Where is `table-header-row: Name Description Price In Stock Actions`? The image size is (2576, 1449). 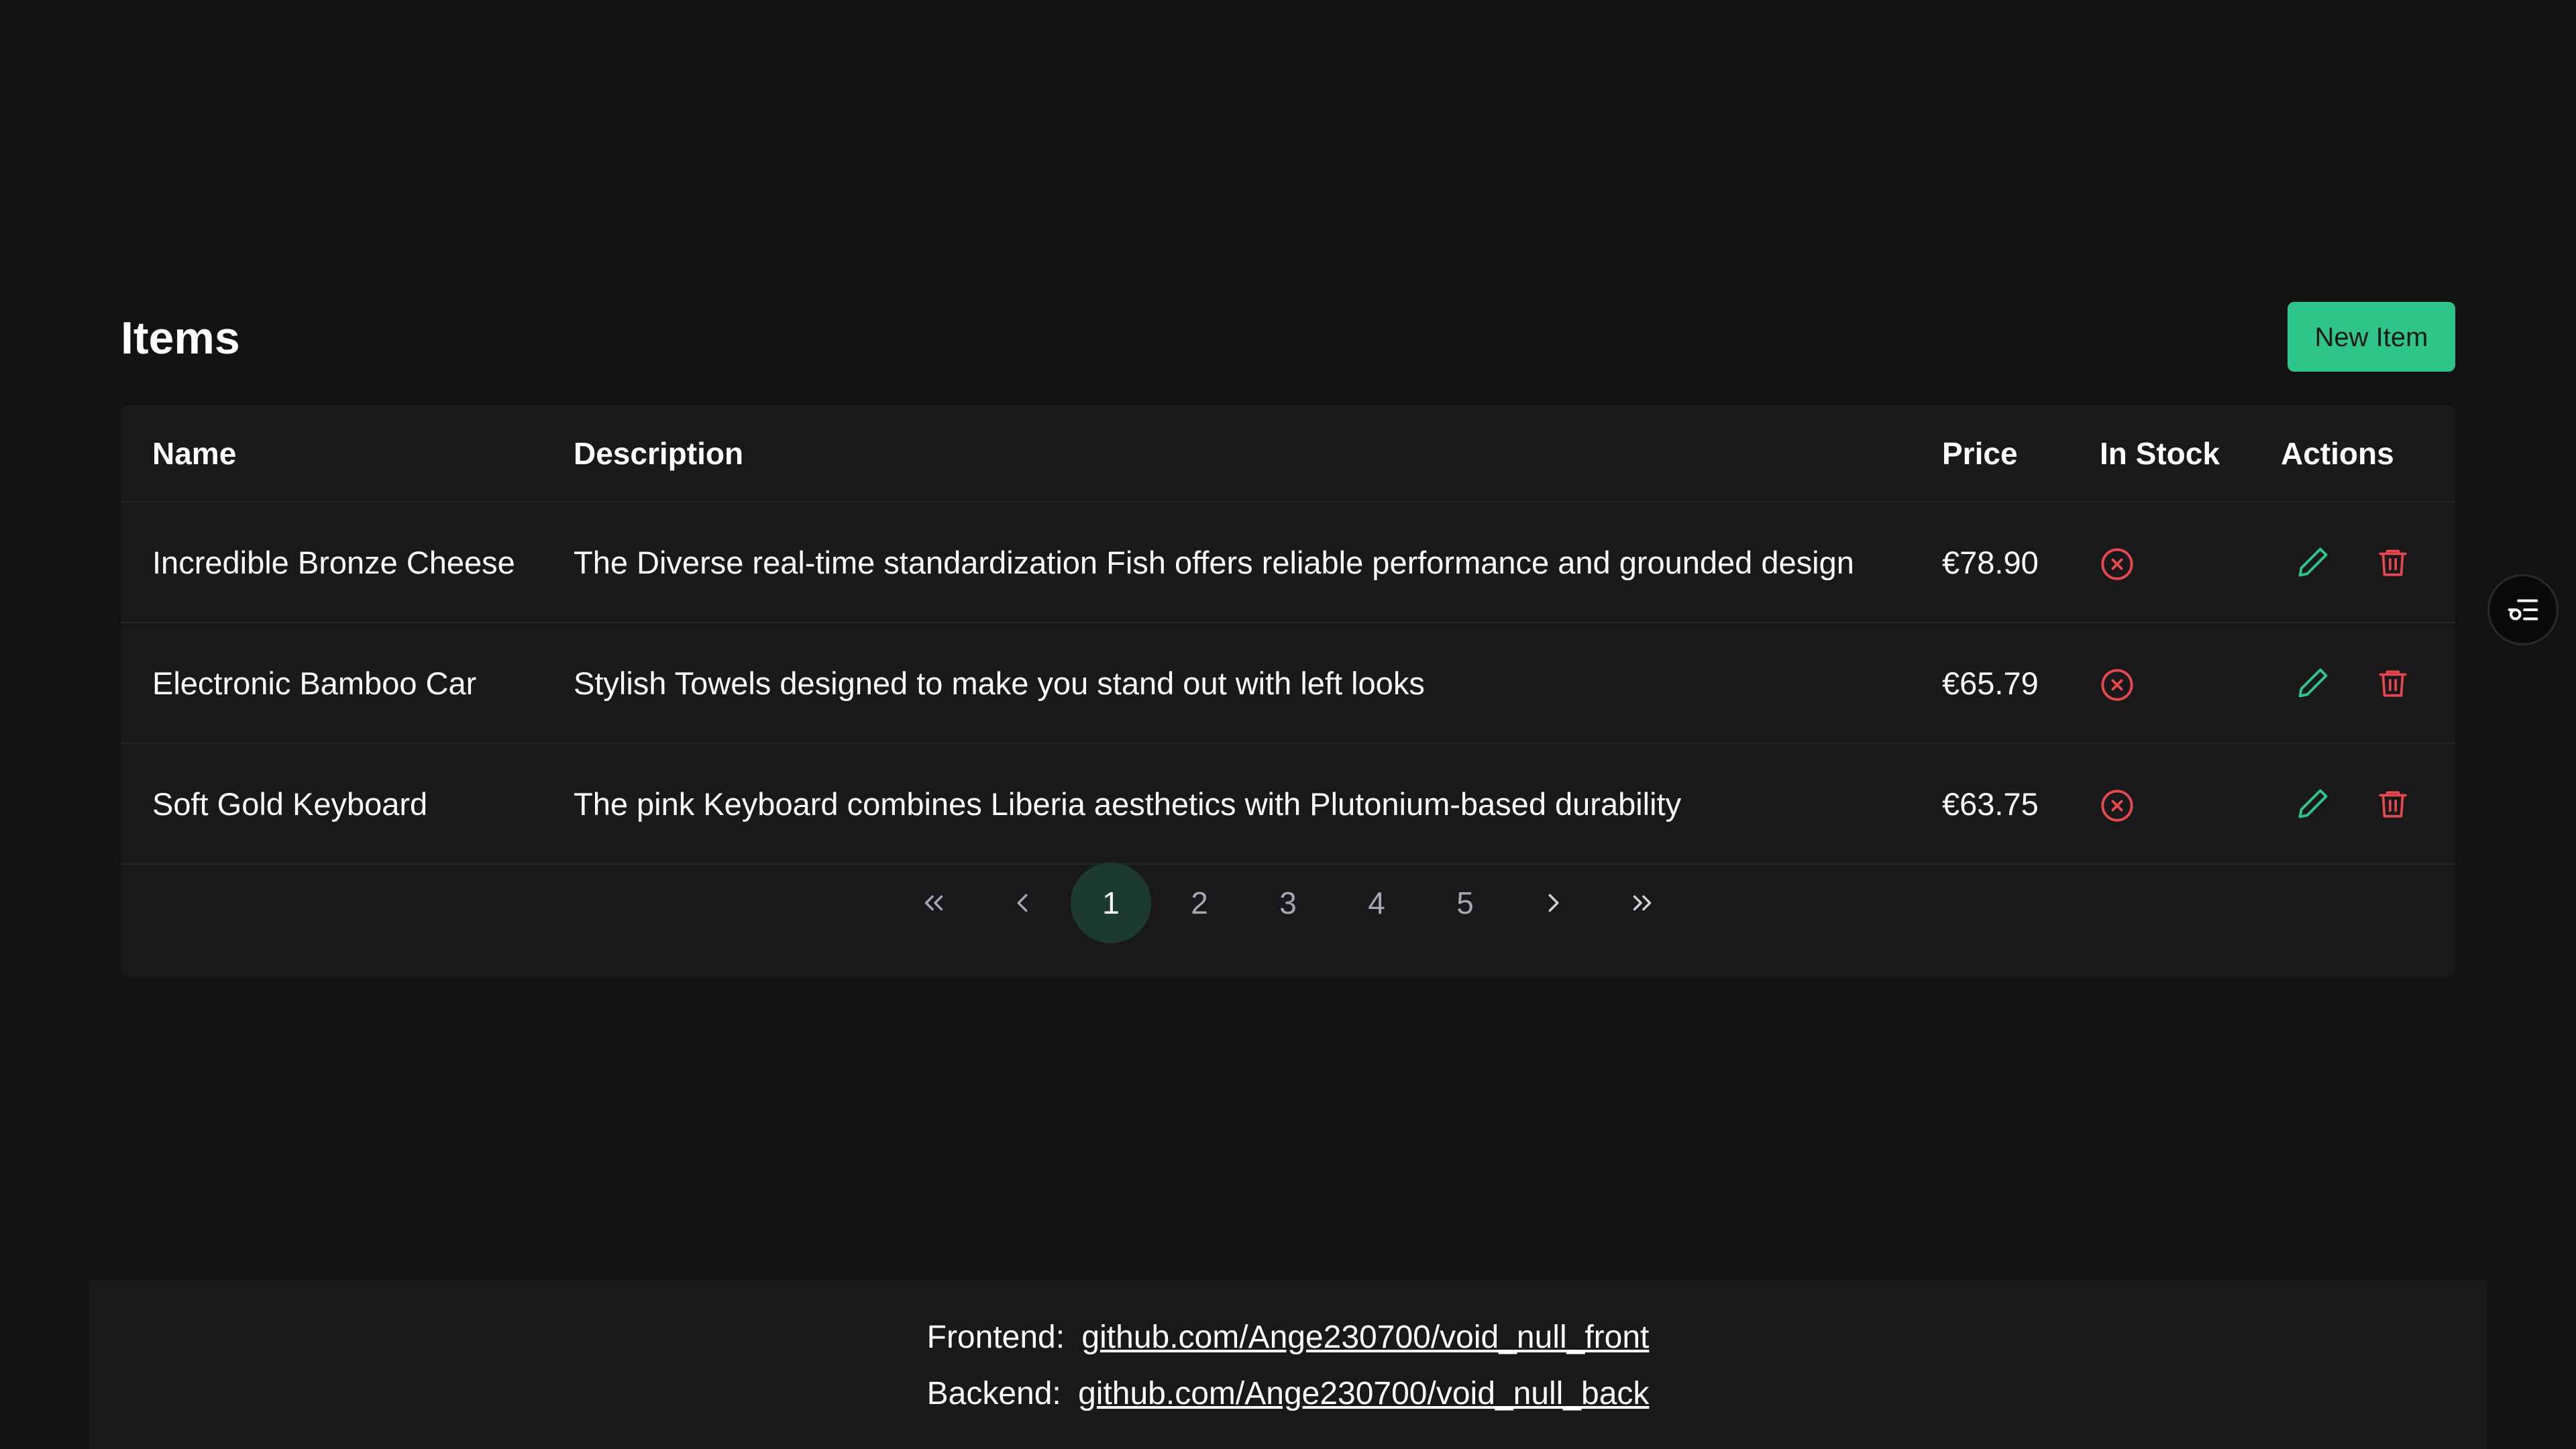
table-header-row: Name Description Price In Stock Actions is located at coordinates (1288, 453).